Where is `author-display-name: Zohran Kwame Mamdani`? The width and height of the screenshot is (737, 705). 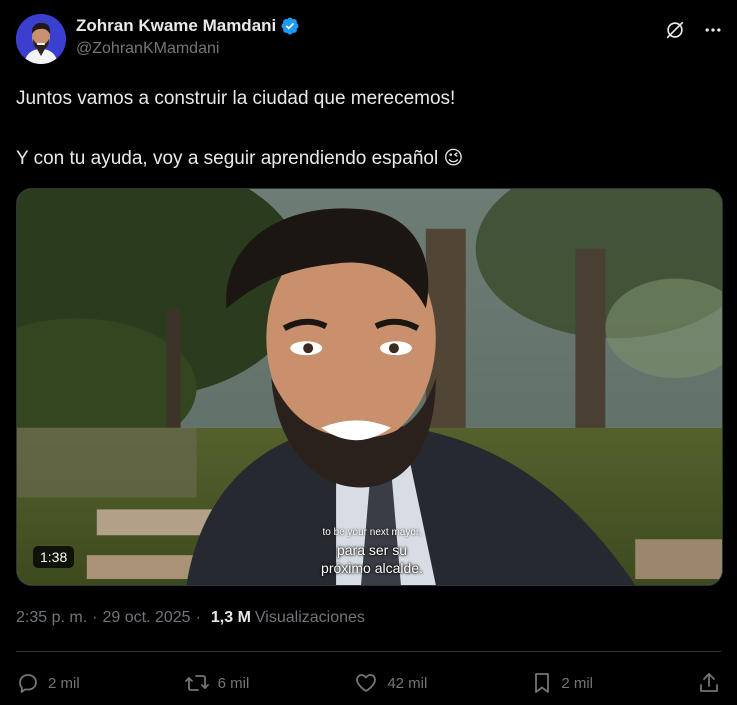 author-display-name: Zohran Kwame Mamdani is located at coordinates (176, 26).